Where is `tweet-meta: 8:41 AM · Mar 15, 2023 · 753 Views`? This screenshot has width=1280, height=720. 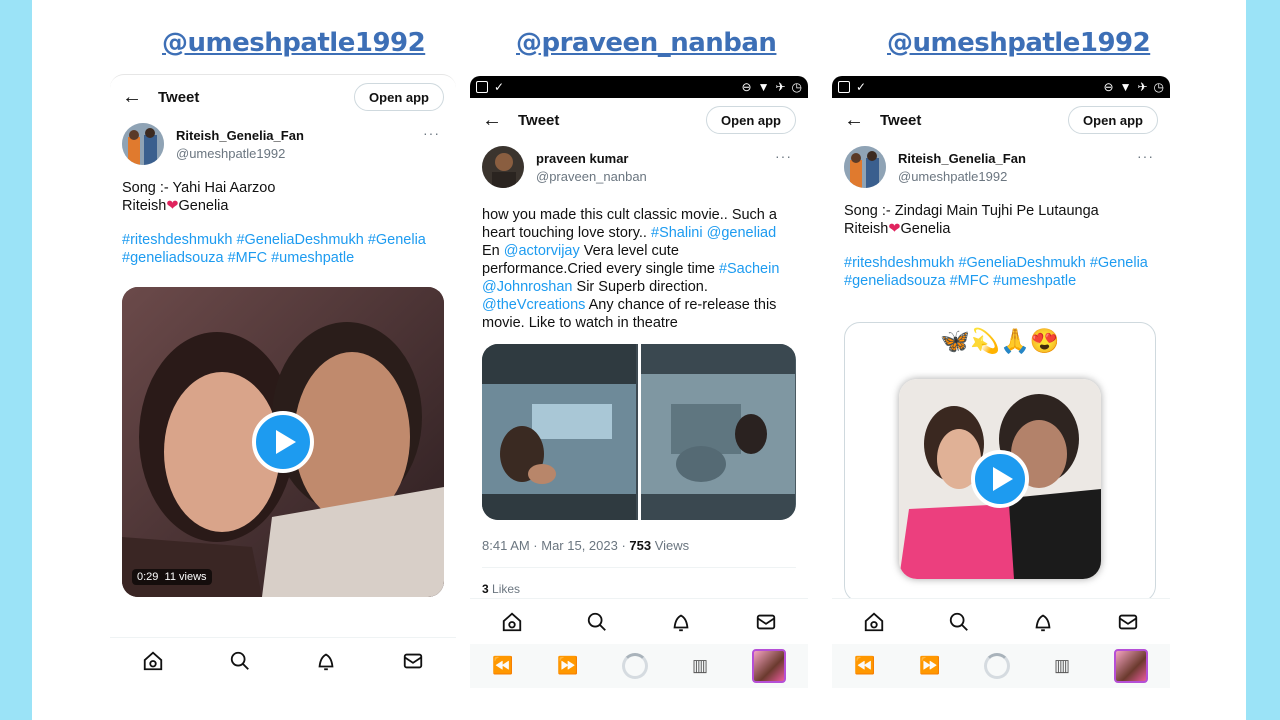 tweet-meta: 8:41 AM · Mar 15, 2023 · 753 Views is located at coordinates (639, 536).